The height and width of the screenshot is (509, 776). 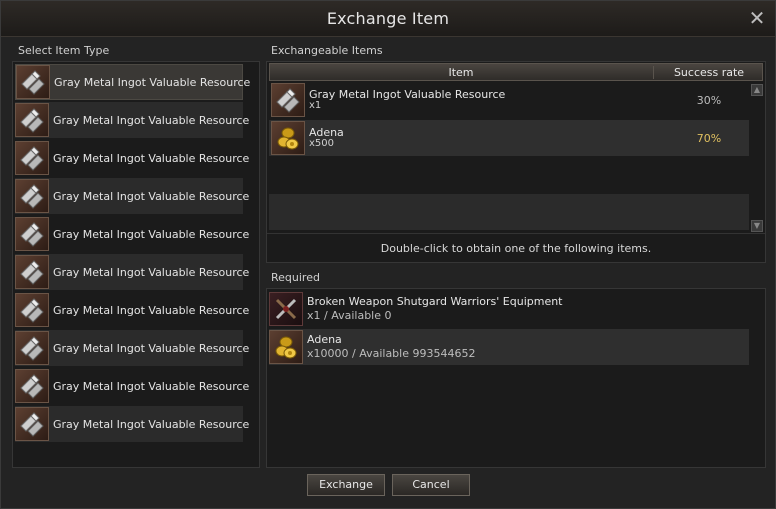 I want to click on required-item-text: Adena x10000 / Available 993544652, so click(x=391, y=347).